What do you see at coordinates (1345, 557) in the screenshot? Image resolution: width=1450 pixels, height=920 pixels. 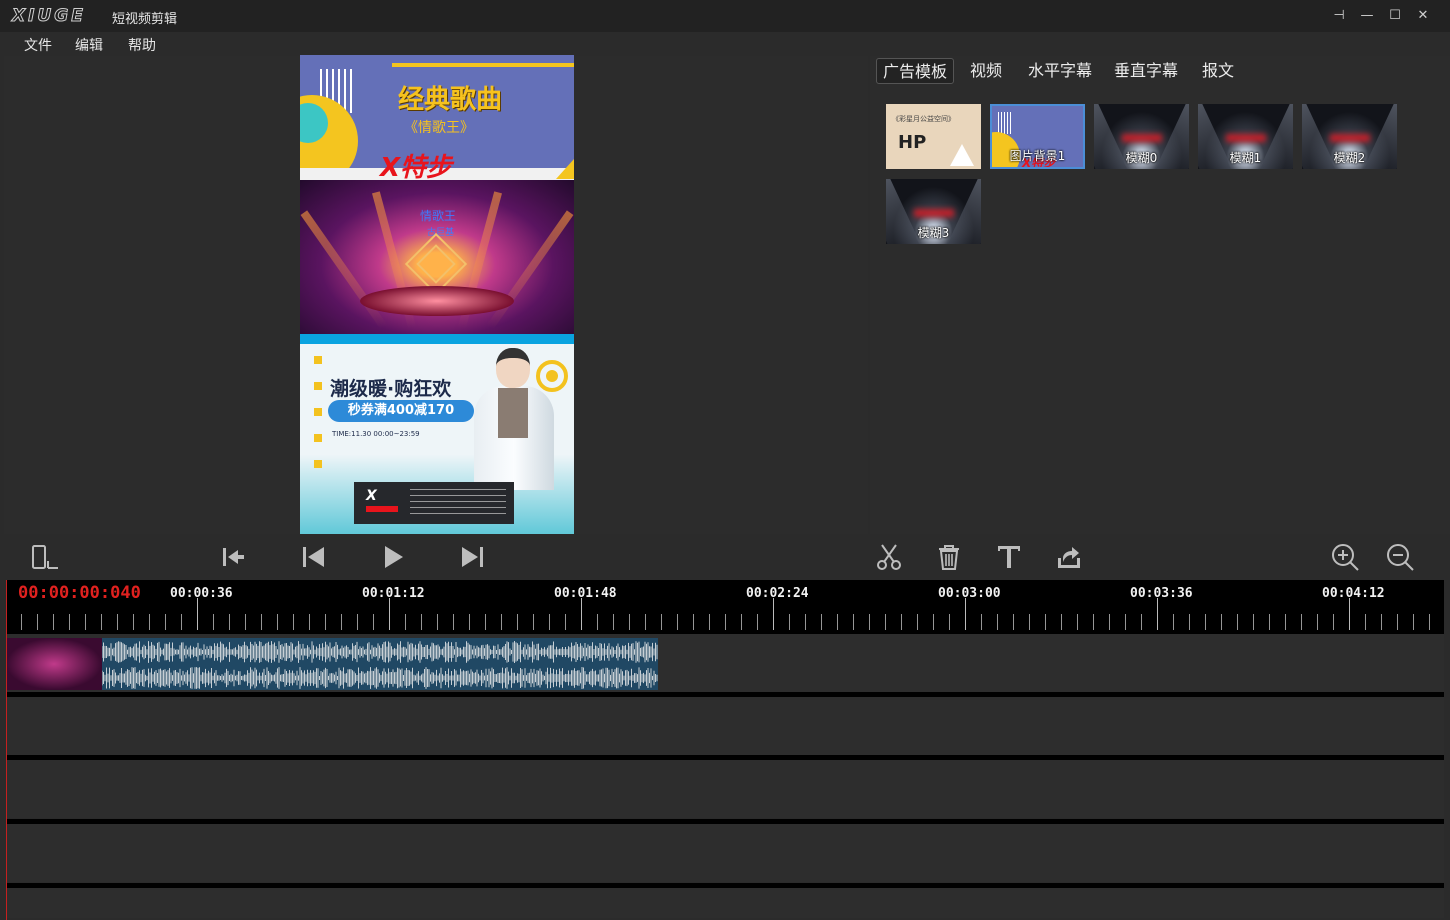 I see `zoom-in-icon` at bounding box center [1345, 557].